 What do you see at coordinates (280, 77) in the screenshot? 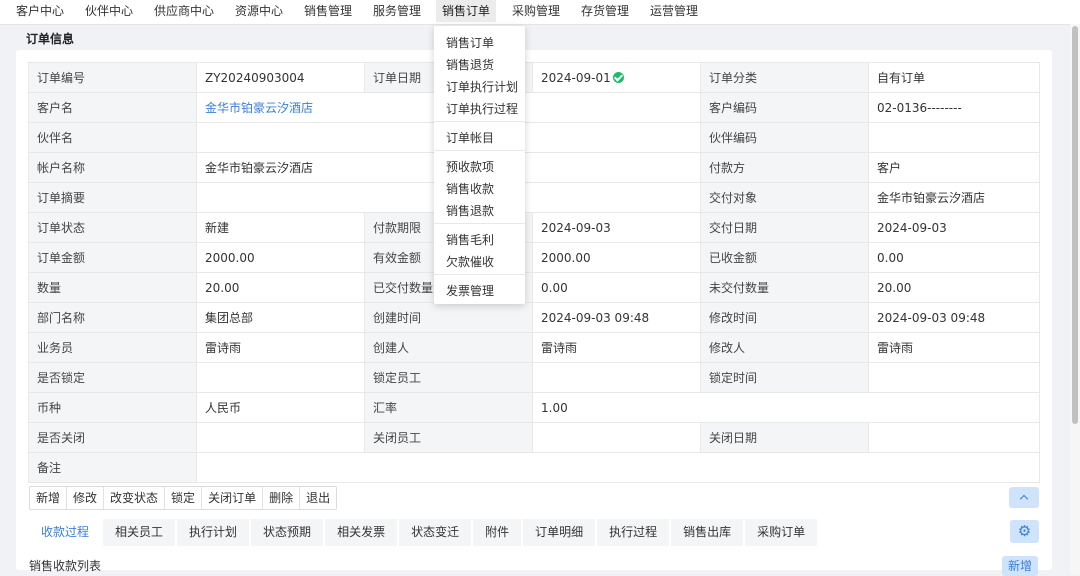
I see `order-no-value: ZY20240903004` at bounding box center [280, 77].